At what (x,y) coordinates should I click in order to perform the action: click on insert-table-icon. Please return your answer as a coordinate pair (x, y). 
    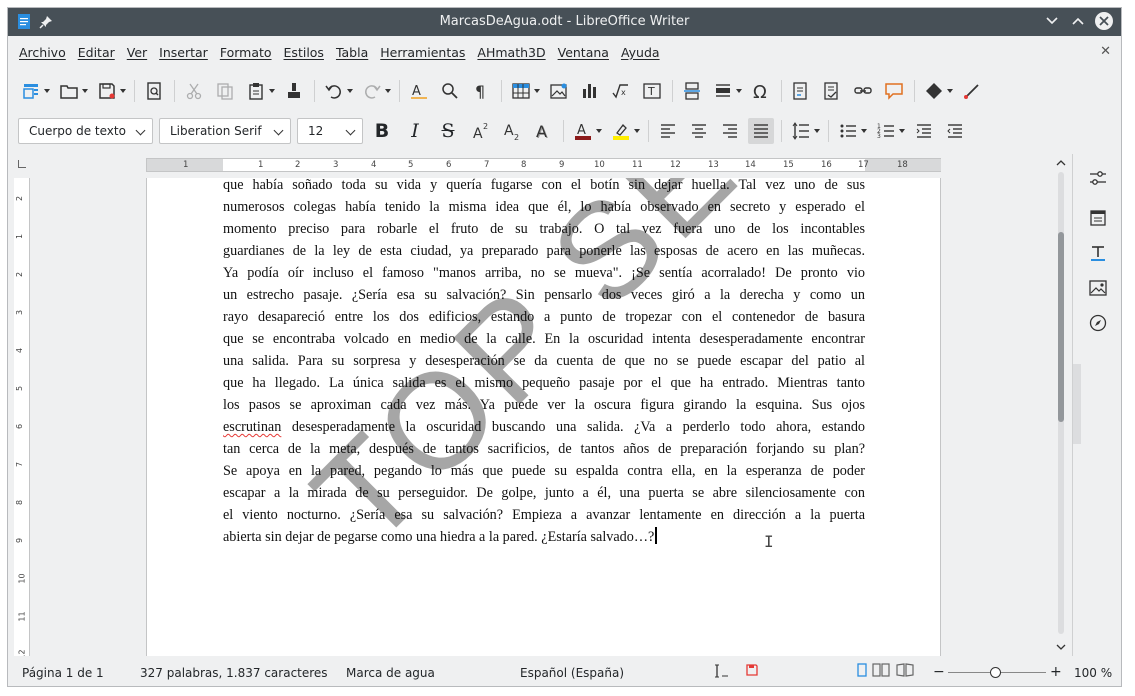
    Looking at the image, I should click on (524, 91).